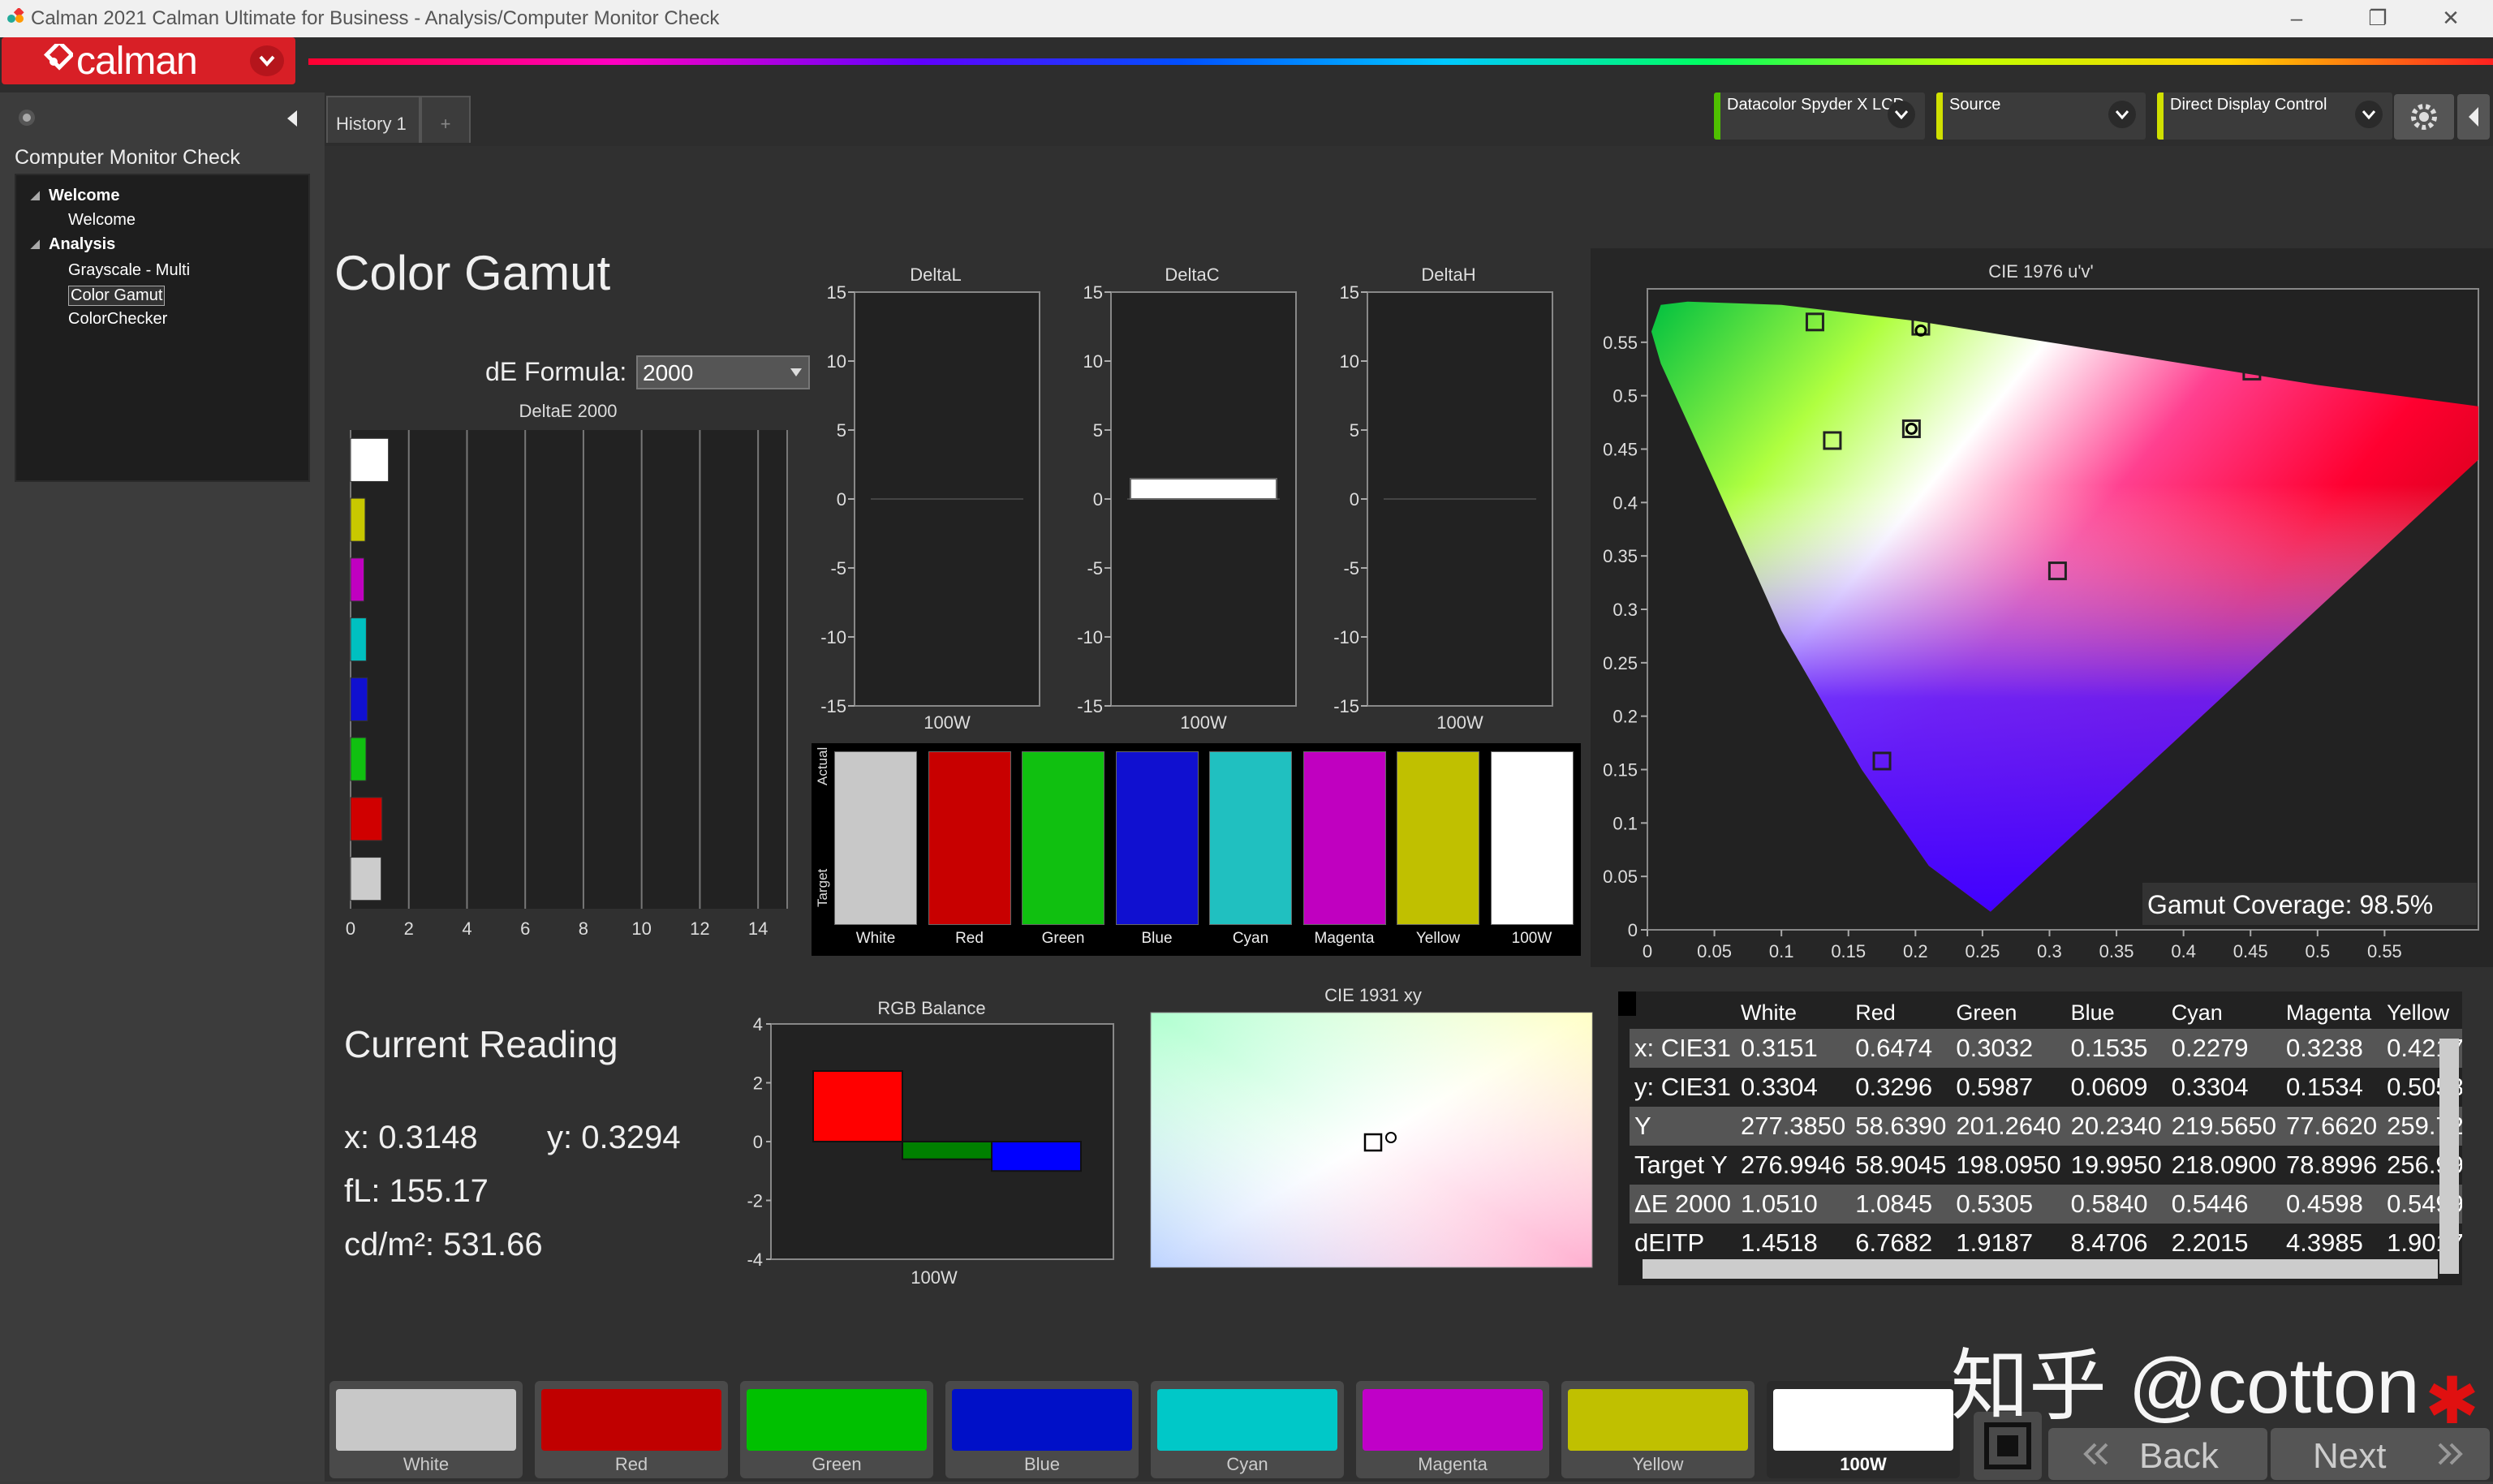 The height and width of the screenshot is (1484, 2493). What do you see at coordinates (2109, 1087) in the screenshot?
I see `table-cell: 0.0609` at bounding box center [2109, 1087].